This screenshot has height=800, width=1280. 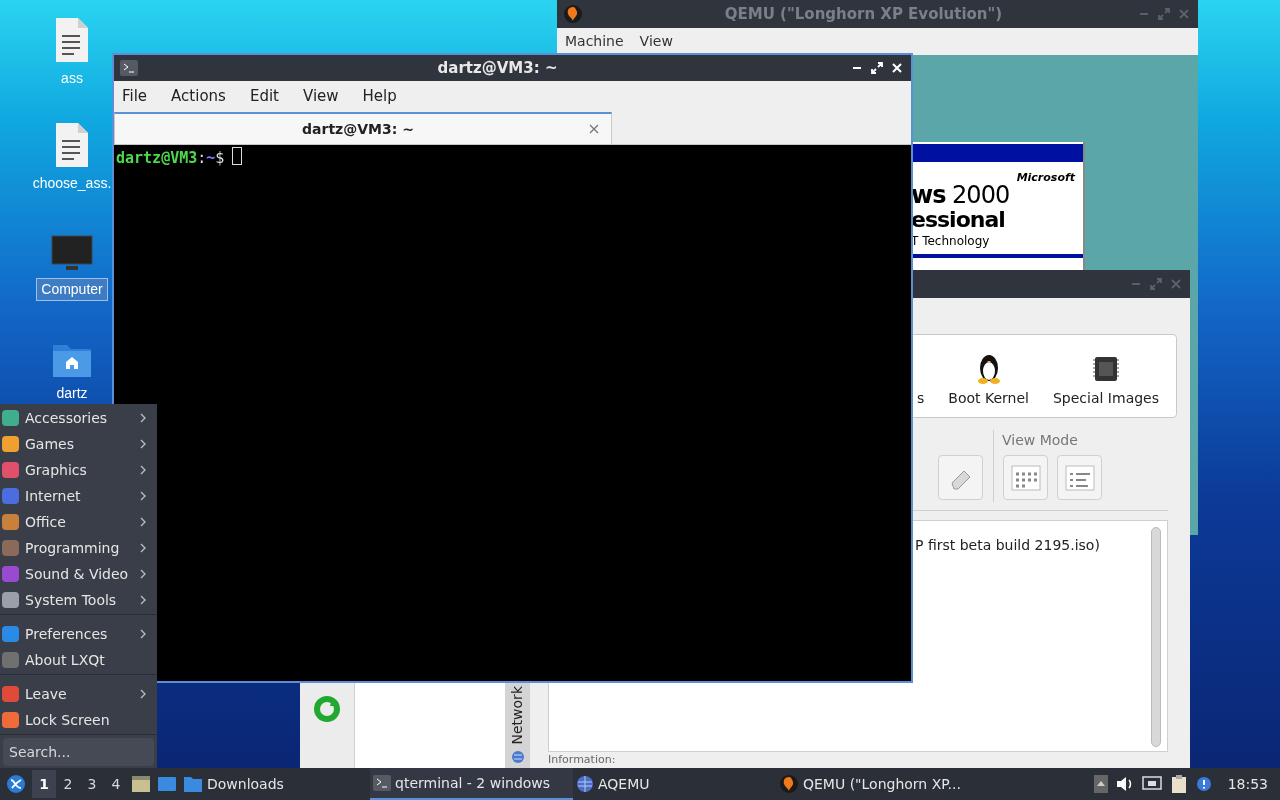 What do you see at coordinates (471, 784) in the screenshot?
I see `task-button: qterminal - 2 windows` at bounding box center [471, 784].